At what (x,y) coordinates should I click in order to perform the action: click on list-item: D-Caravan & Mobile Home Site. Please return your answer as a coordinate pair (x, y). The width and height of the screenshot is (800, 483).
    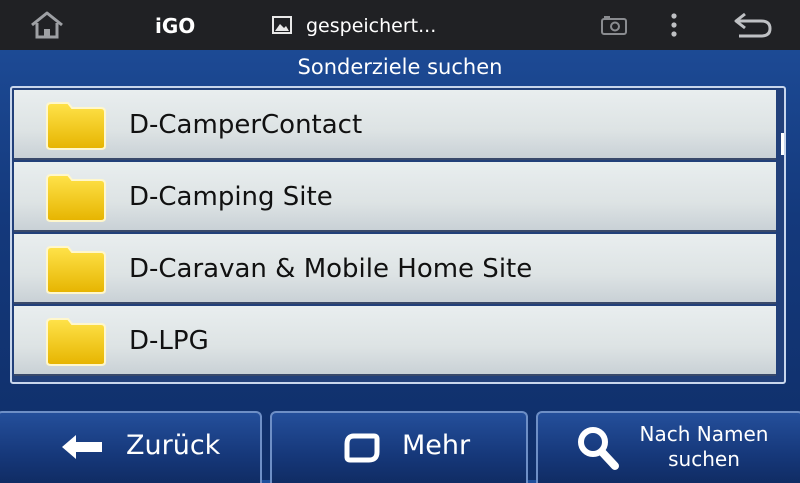
    Looking at the image, I should click on (395, 269).